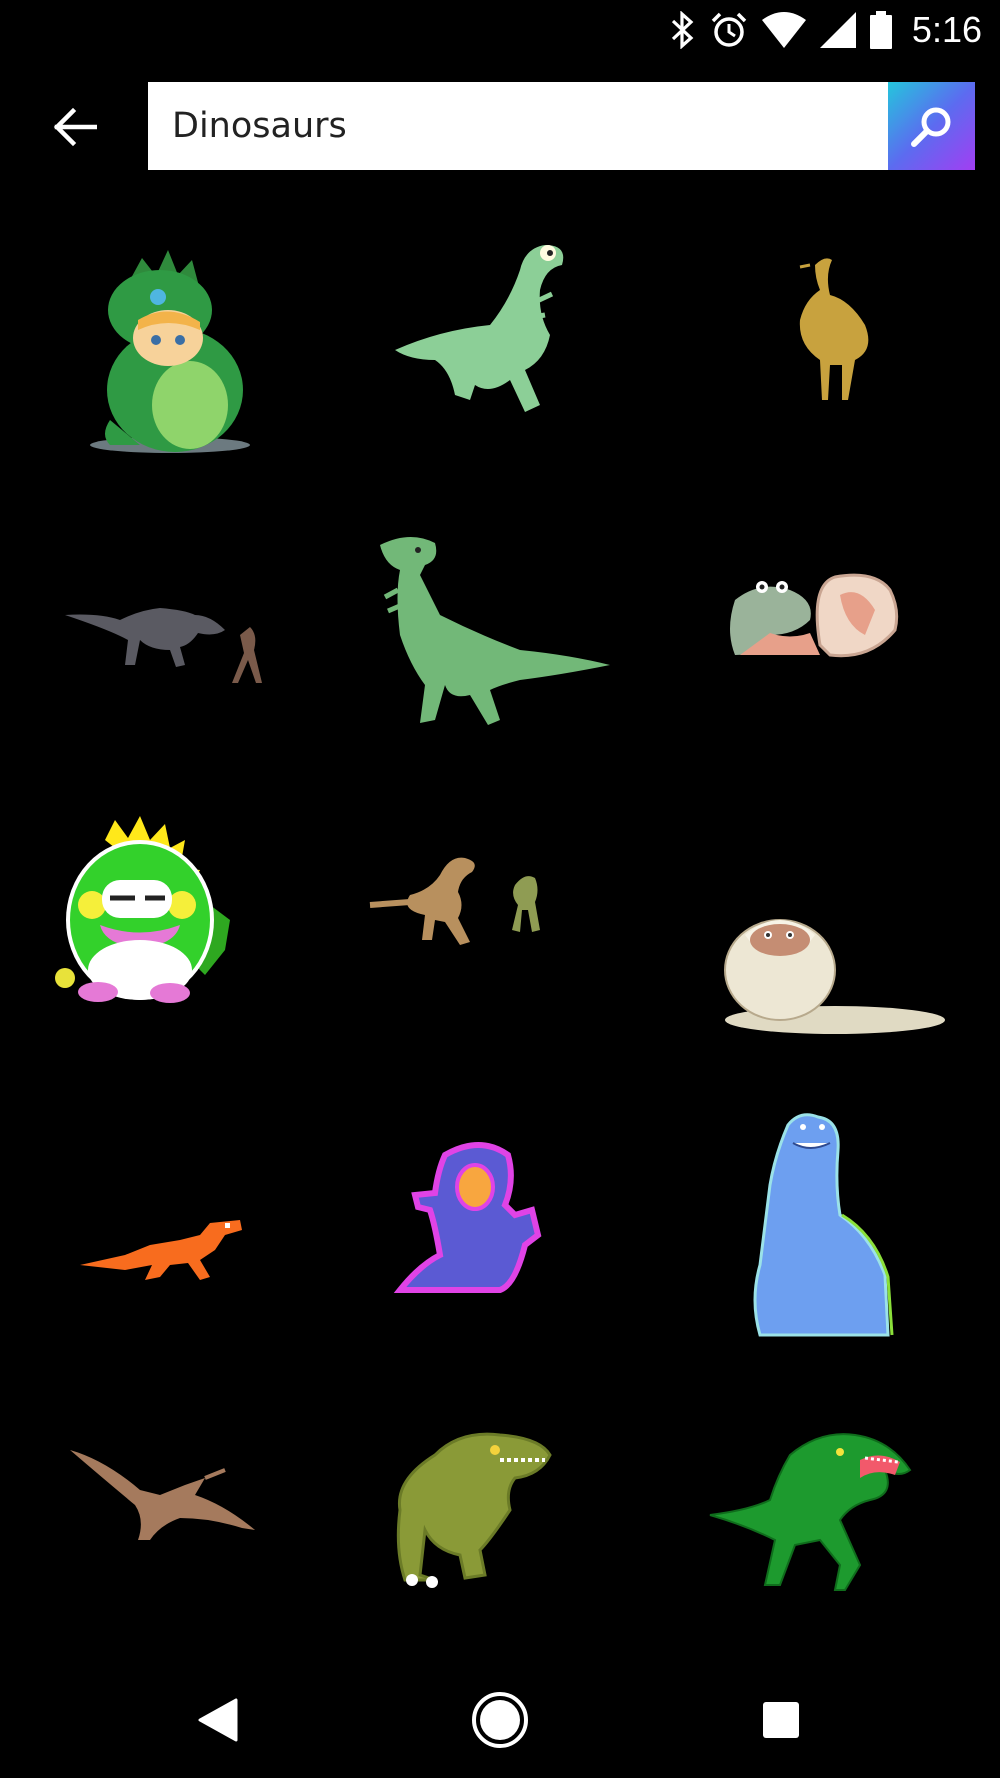  What do you see at coordinates (170, 1545) in the screenshot?
I see `gif-result-pterodactyl` at bounding box center [170, 1545].